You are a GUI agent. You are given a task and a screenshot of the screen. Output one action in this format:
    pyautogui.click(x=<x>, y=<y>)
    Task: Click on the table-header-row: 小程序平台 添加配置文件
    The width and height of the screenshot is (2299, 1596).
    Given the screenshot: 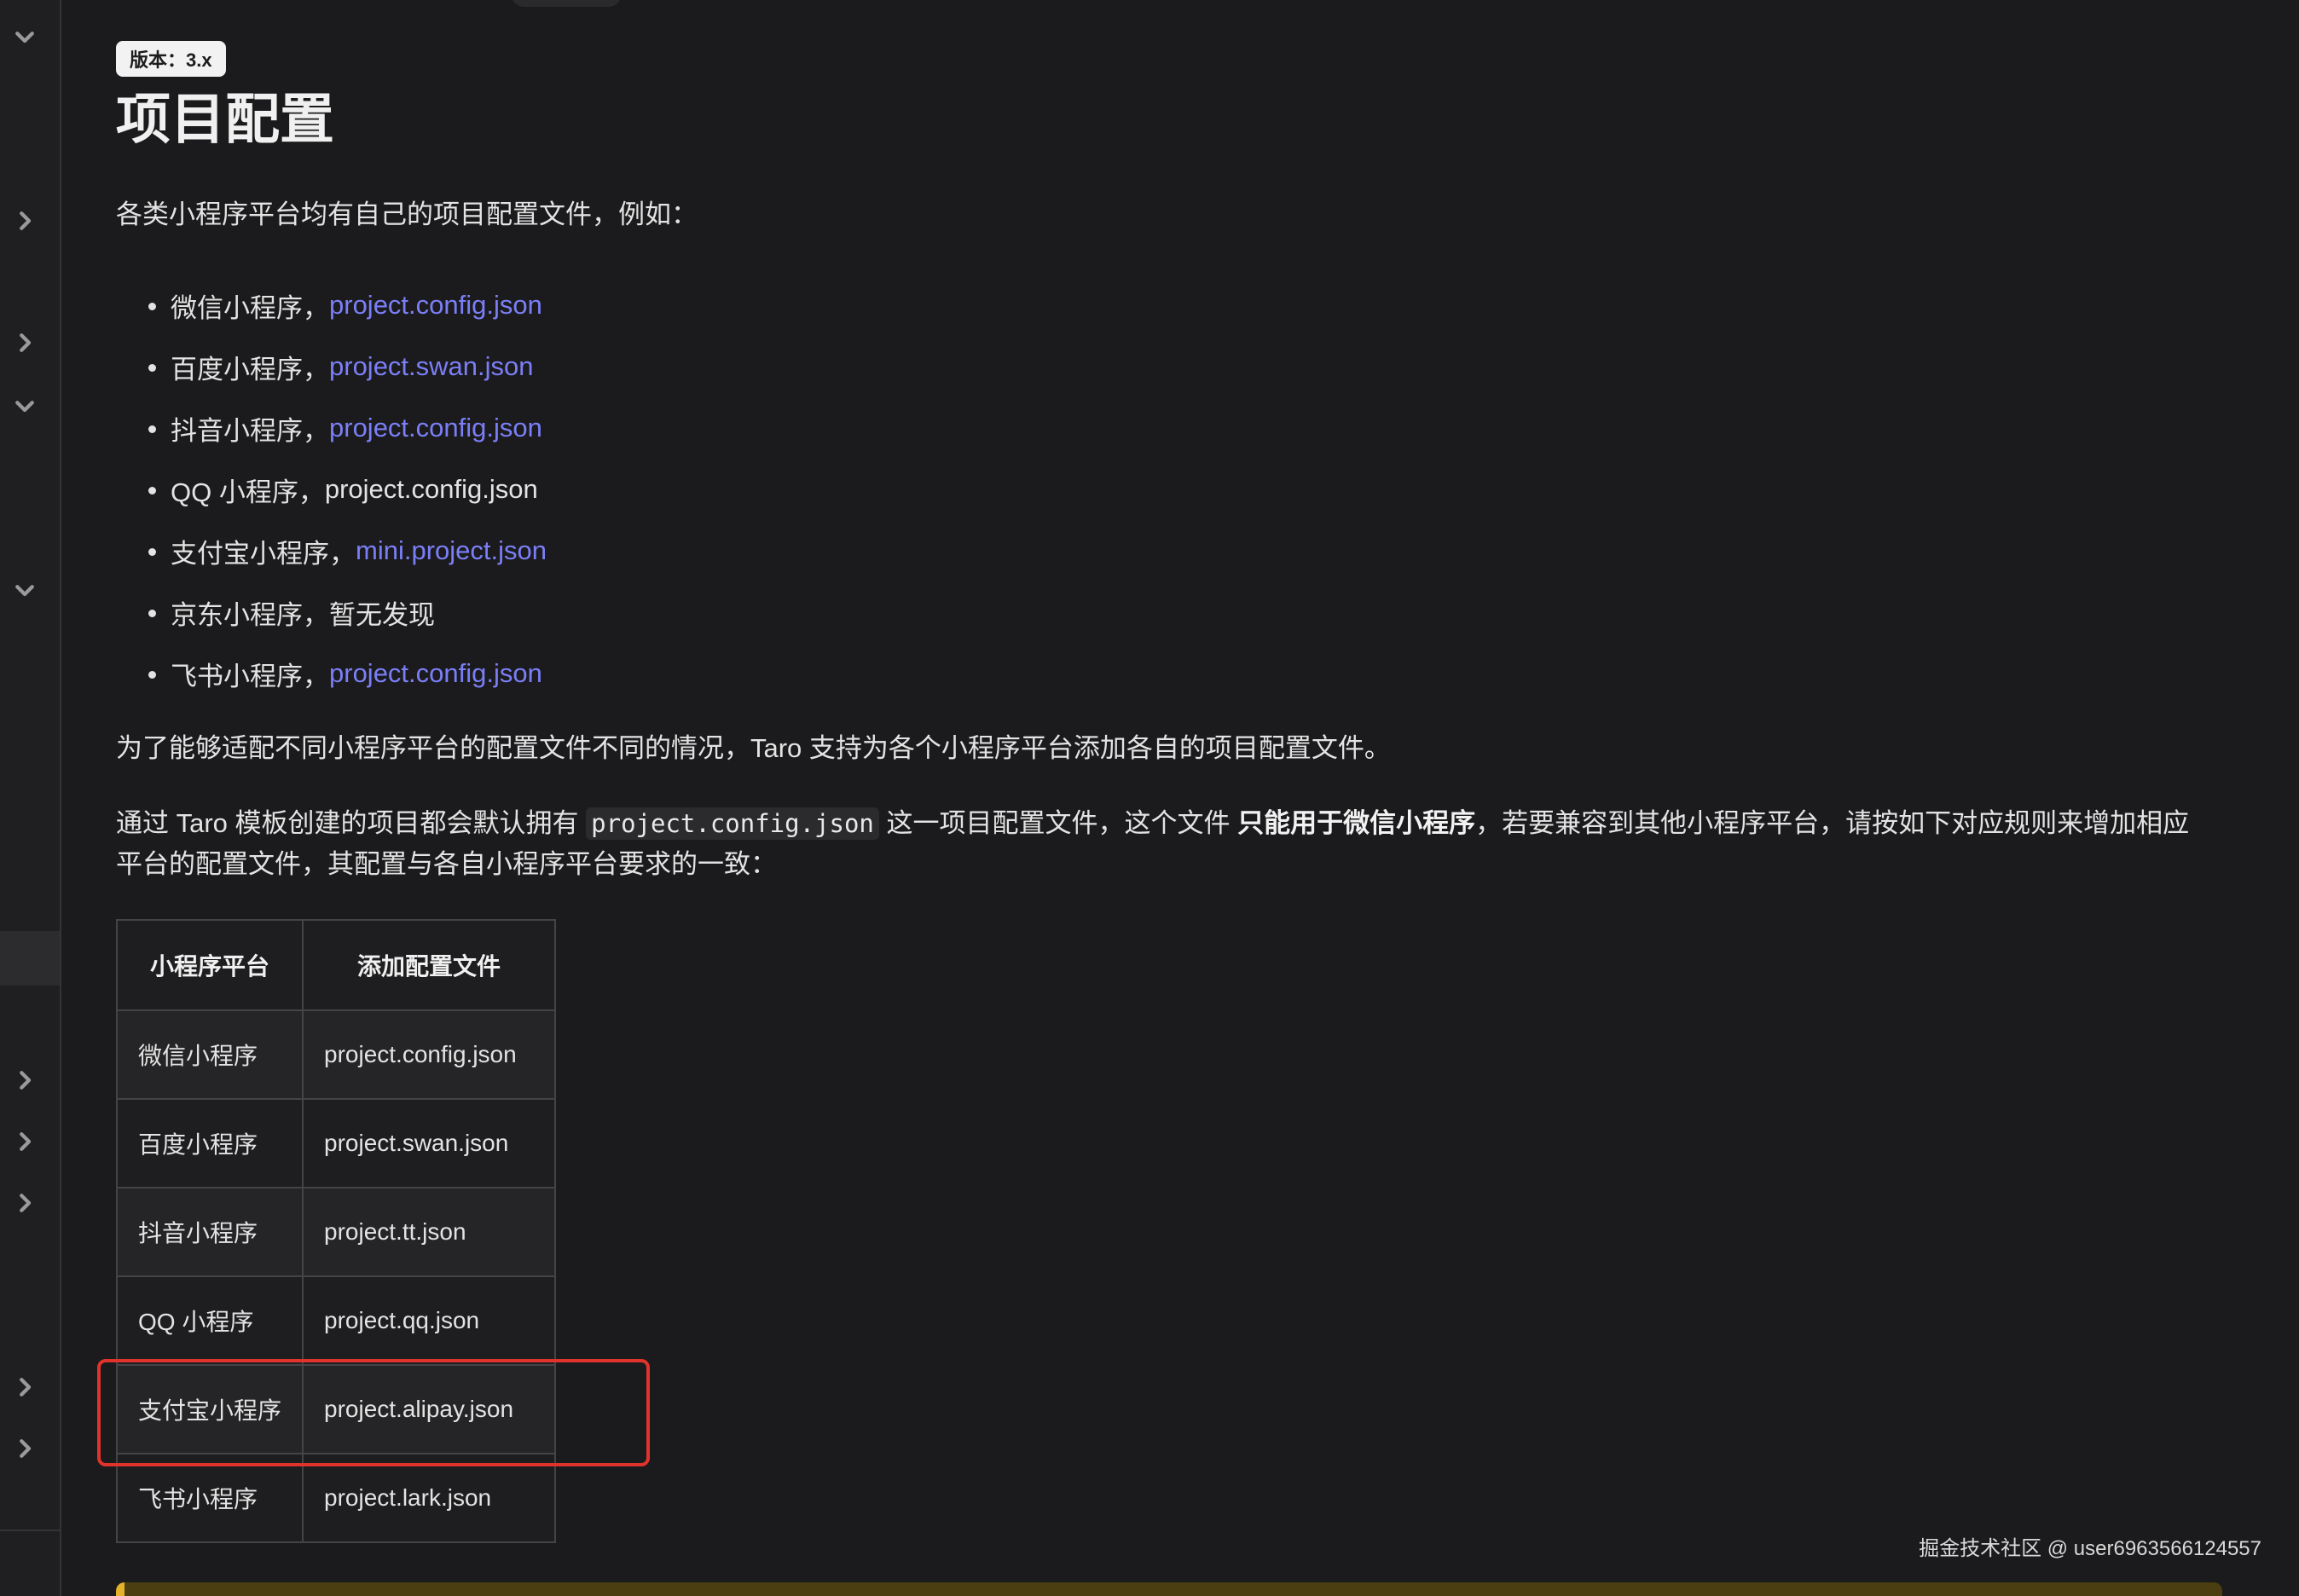 What is the action you would take?
    pyautogui.click(x=336, y=965)
    